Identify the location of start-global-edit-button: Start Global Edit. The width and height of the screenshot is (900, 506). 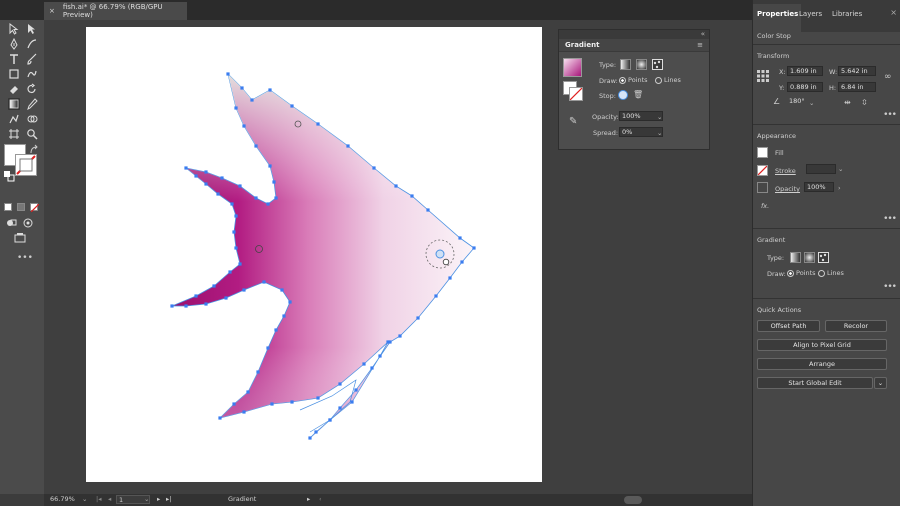
(815, 383).